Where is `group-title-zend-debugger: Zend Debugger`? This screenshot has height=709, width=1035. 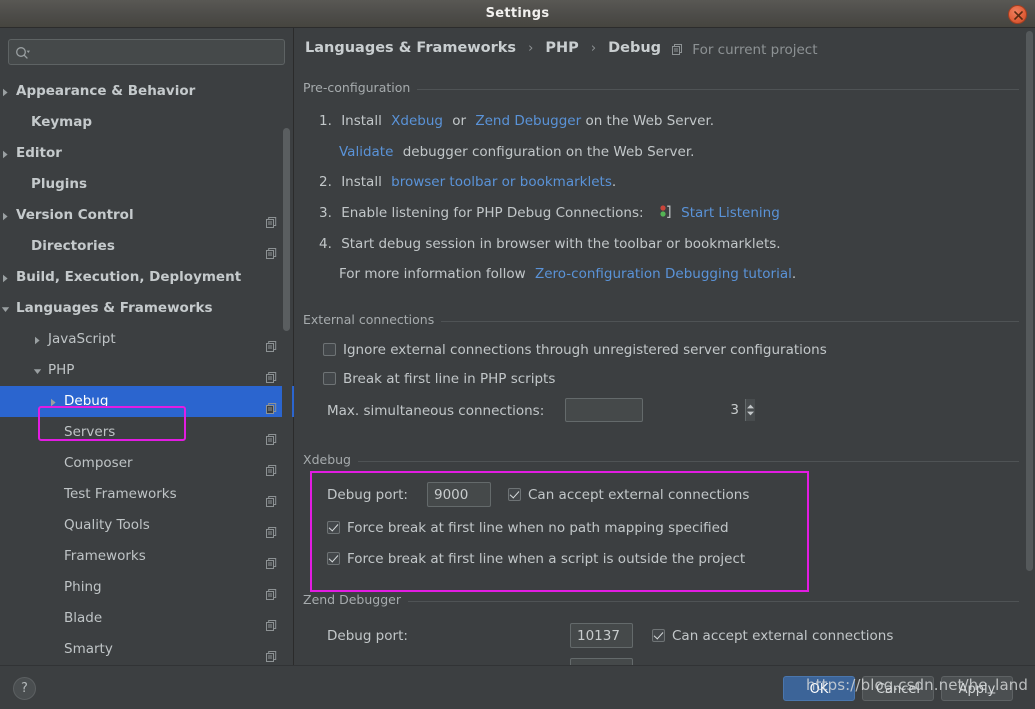 group-title-zend-debugger: Zend Debugger is located at coordinates (661, 601).